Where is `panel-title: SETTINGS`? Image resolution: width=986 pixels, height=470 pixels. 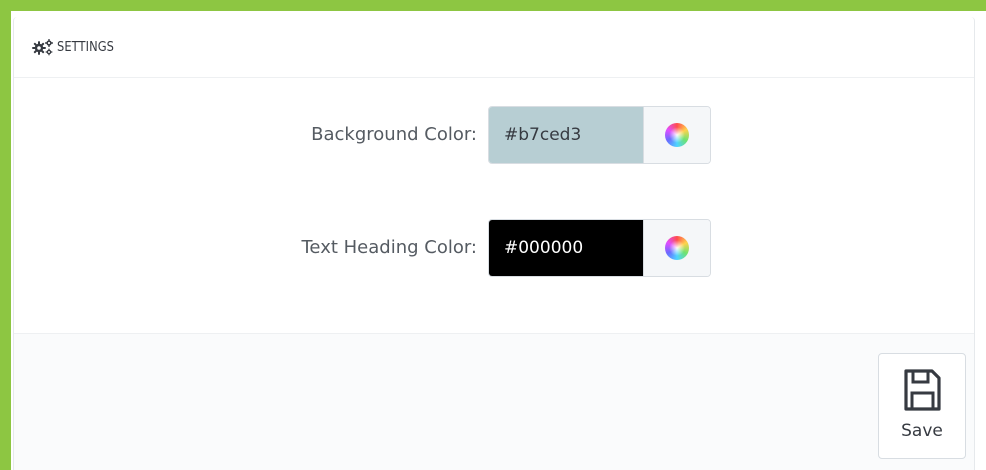 panel-title: SETTINGS is located at coordinates (86, 47).